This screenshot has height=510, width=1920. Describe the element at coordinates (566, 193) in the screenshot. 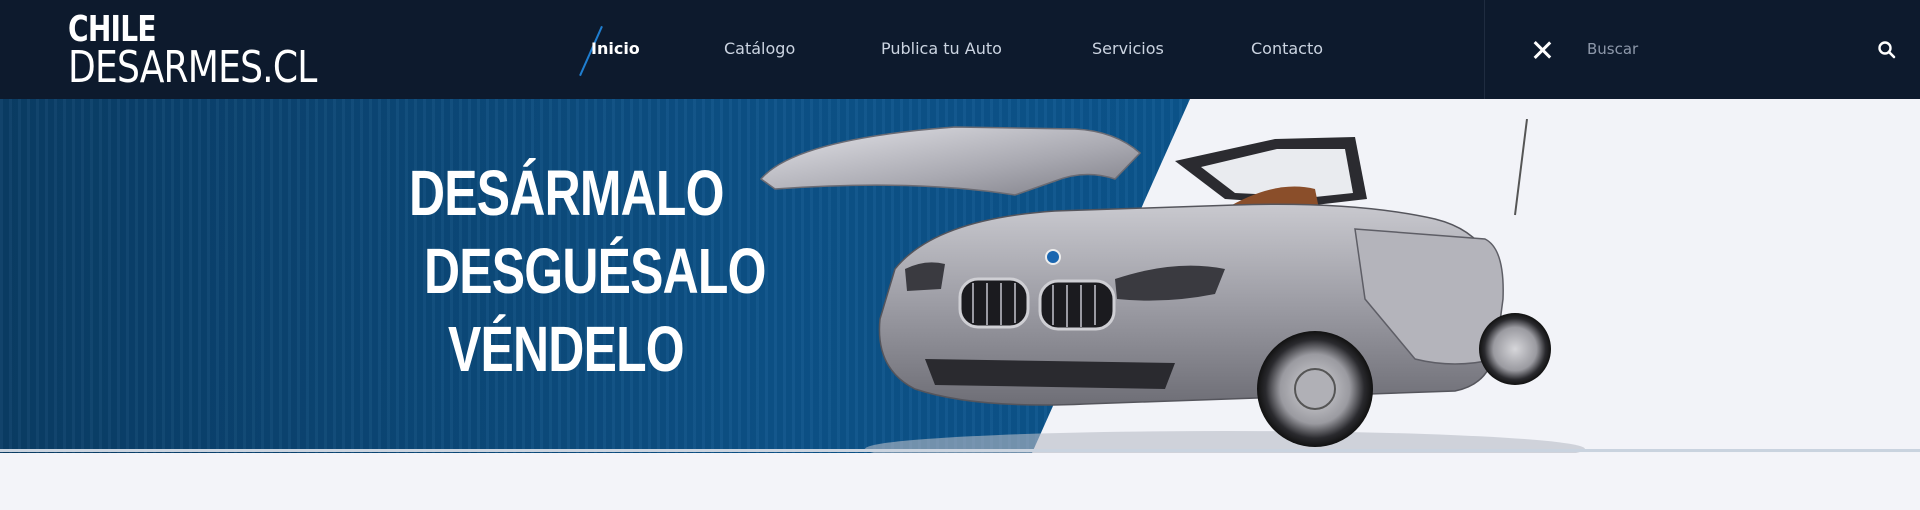

I see `slogan-line-1: DESÁRMALO` at that location.